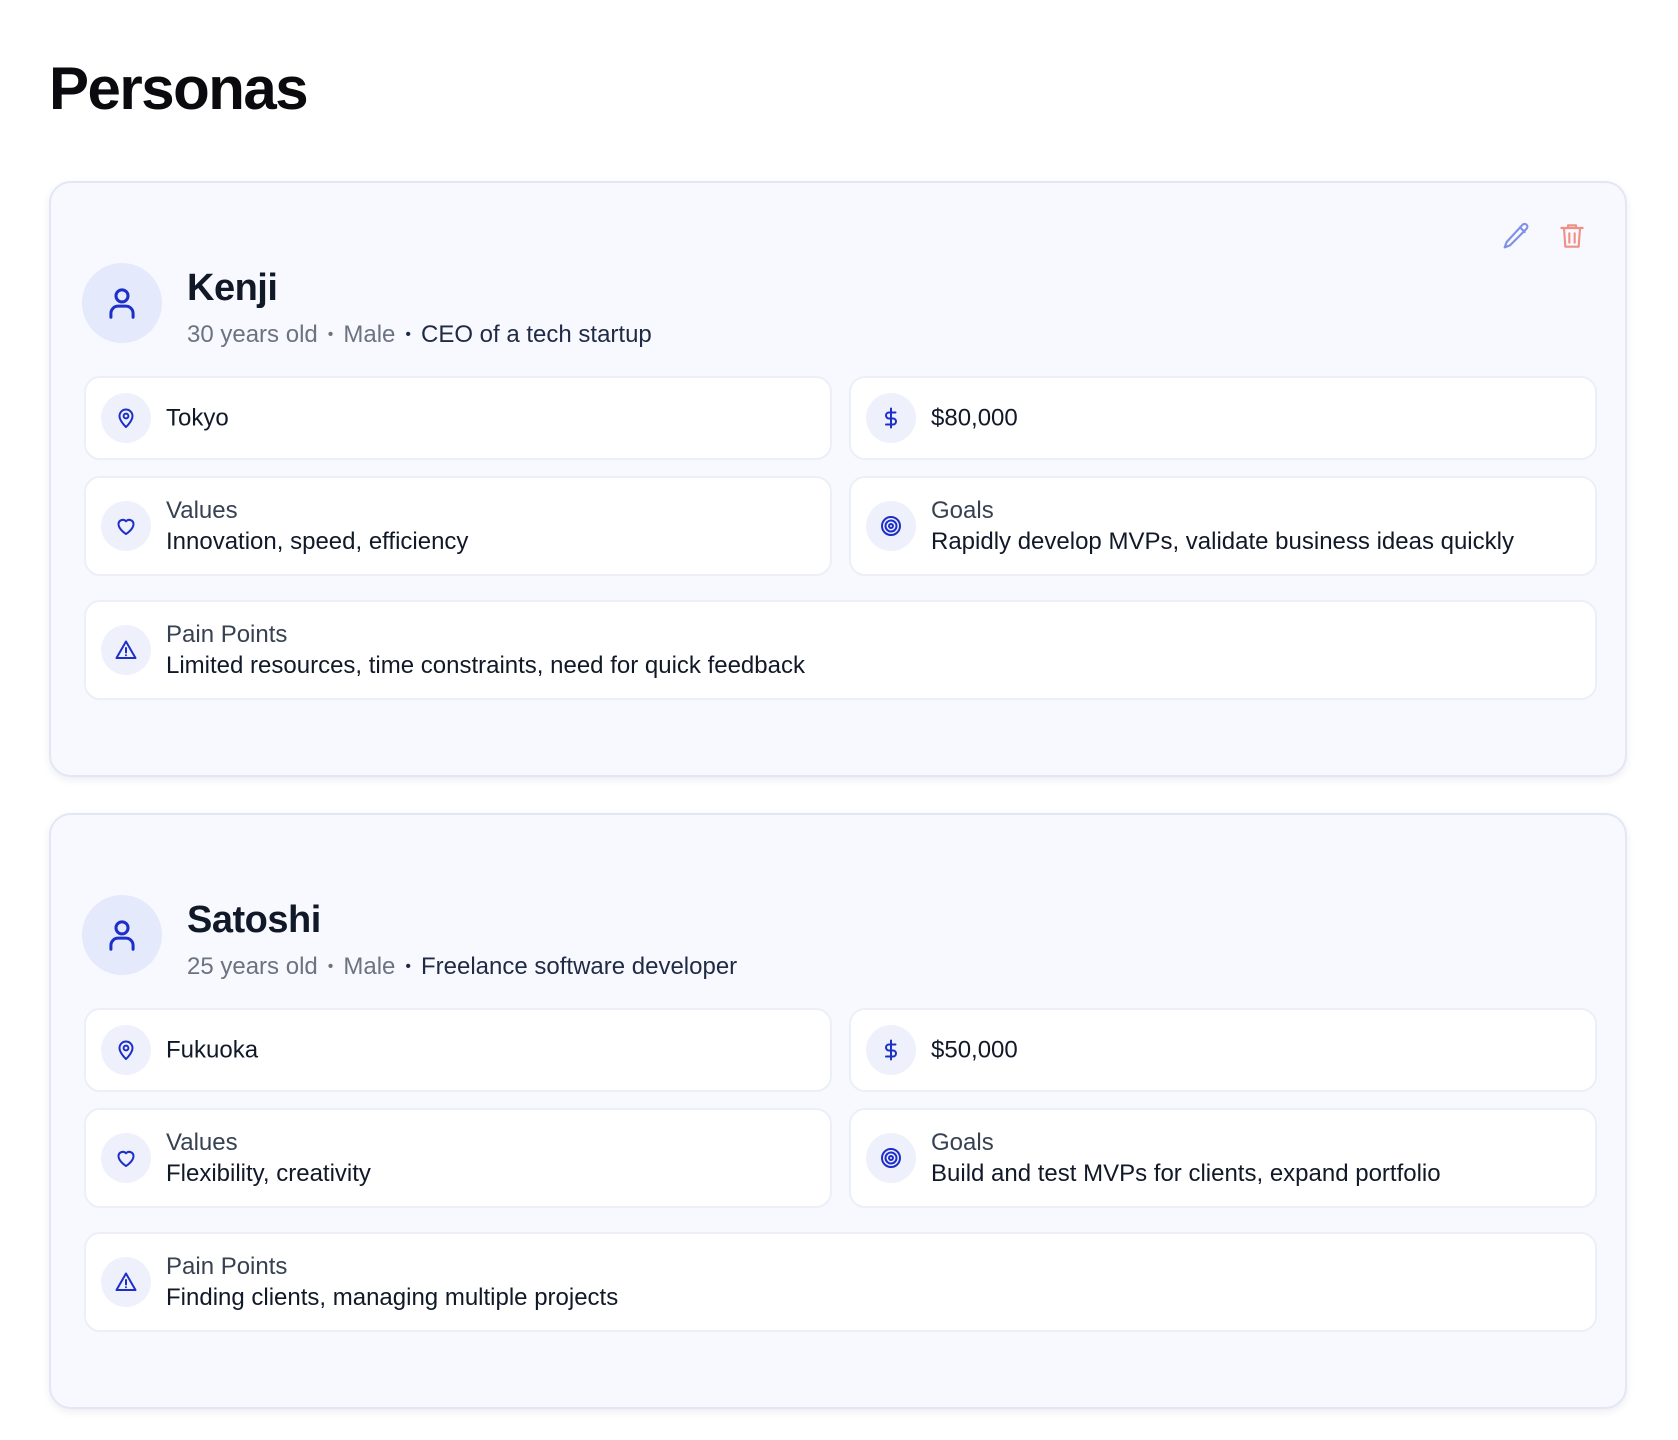 The image size is (1678, 1440). I want to click on delete-button, so click(1572, 236).